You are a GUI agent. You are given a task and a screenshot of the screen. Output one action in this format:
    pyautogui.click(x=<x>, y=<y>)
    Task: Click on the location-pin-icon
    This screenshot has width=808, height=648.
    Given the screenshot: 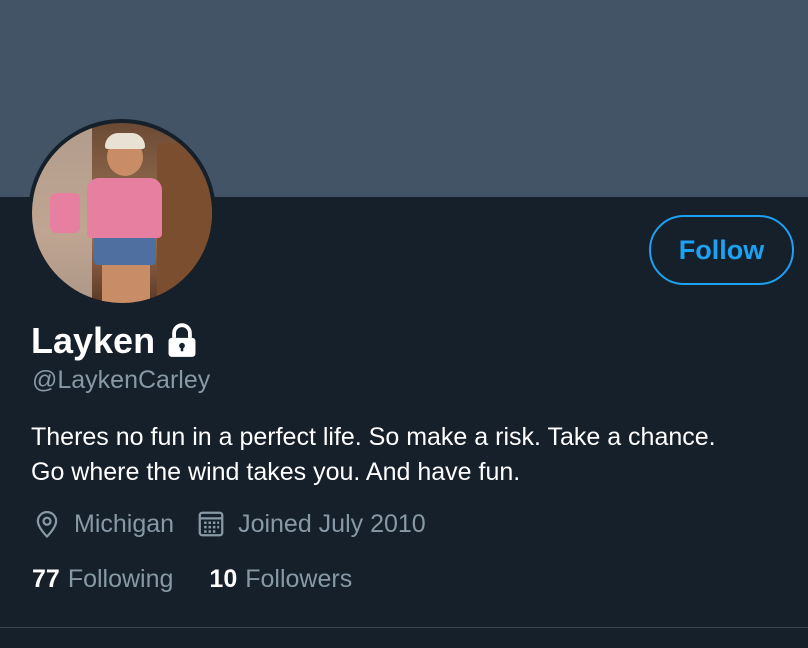 What is the action you would take?
    pyautogui.click(x=47, y=524)
    